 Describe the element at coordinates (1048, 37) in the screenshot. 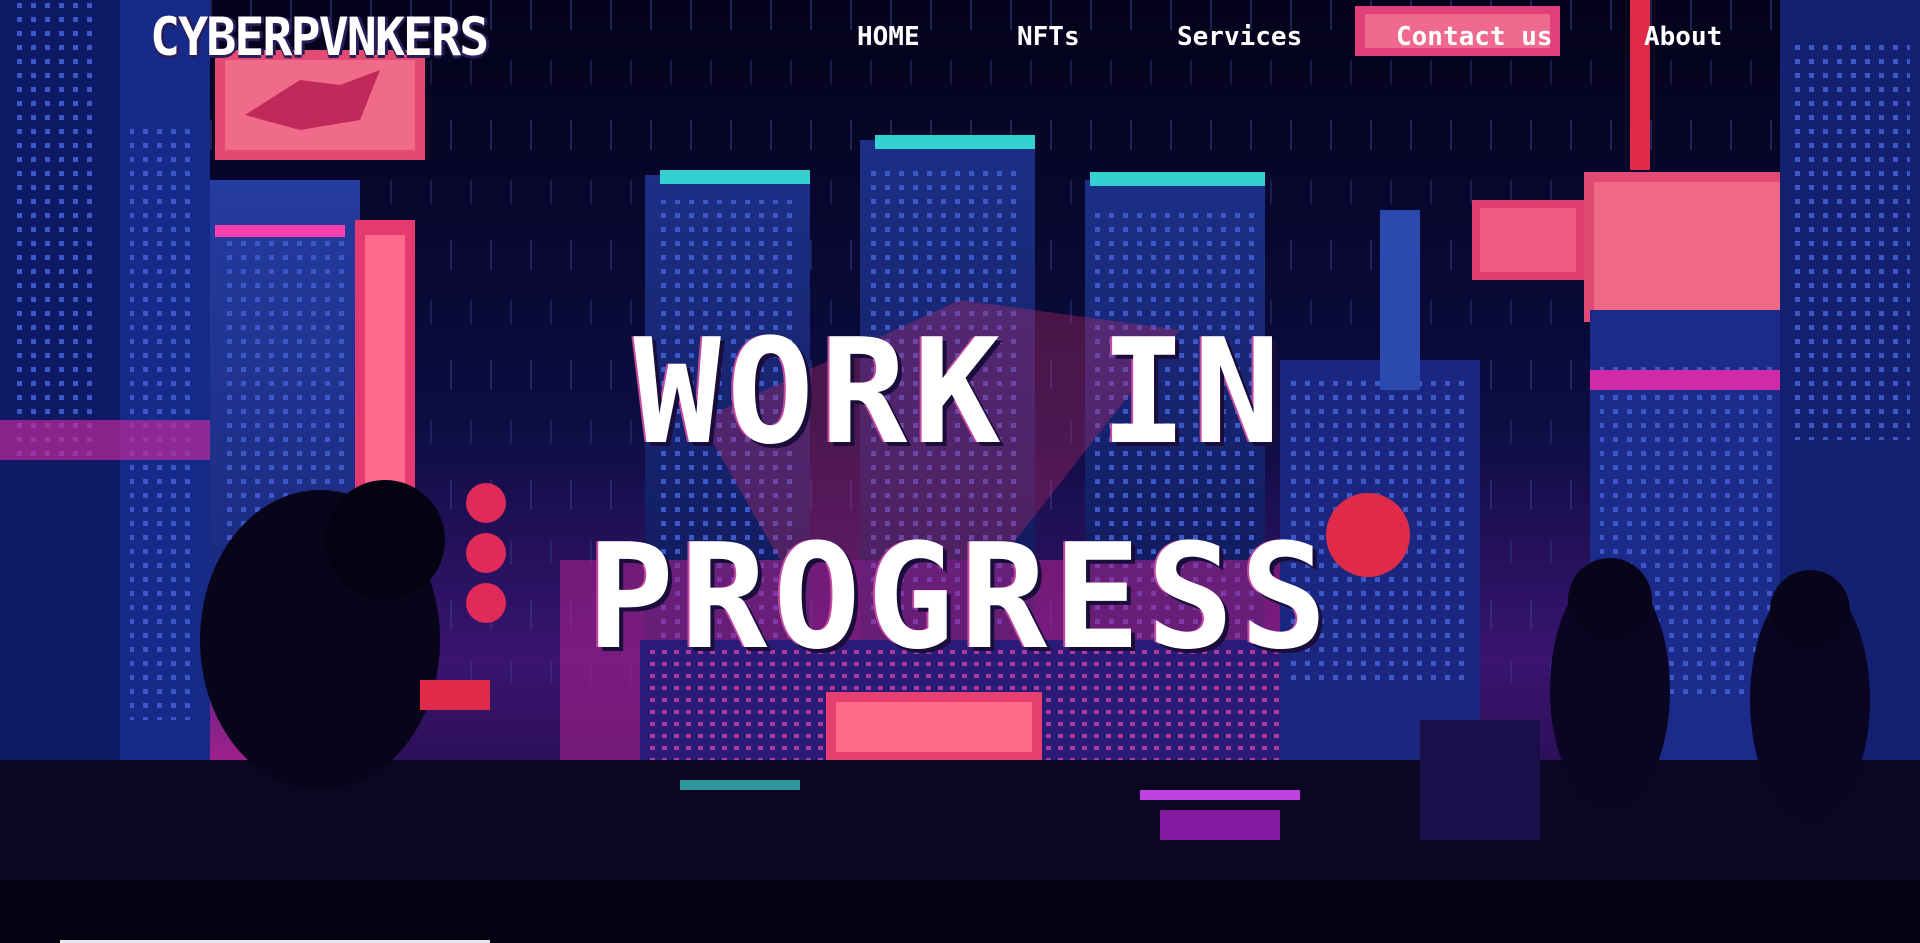

I see `nav-nfts-link: NFTs` at that location.